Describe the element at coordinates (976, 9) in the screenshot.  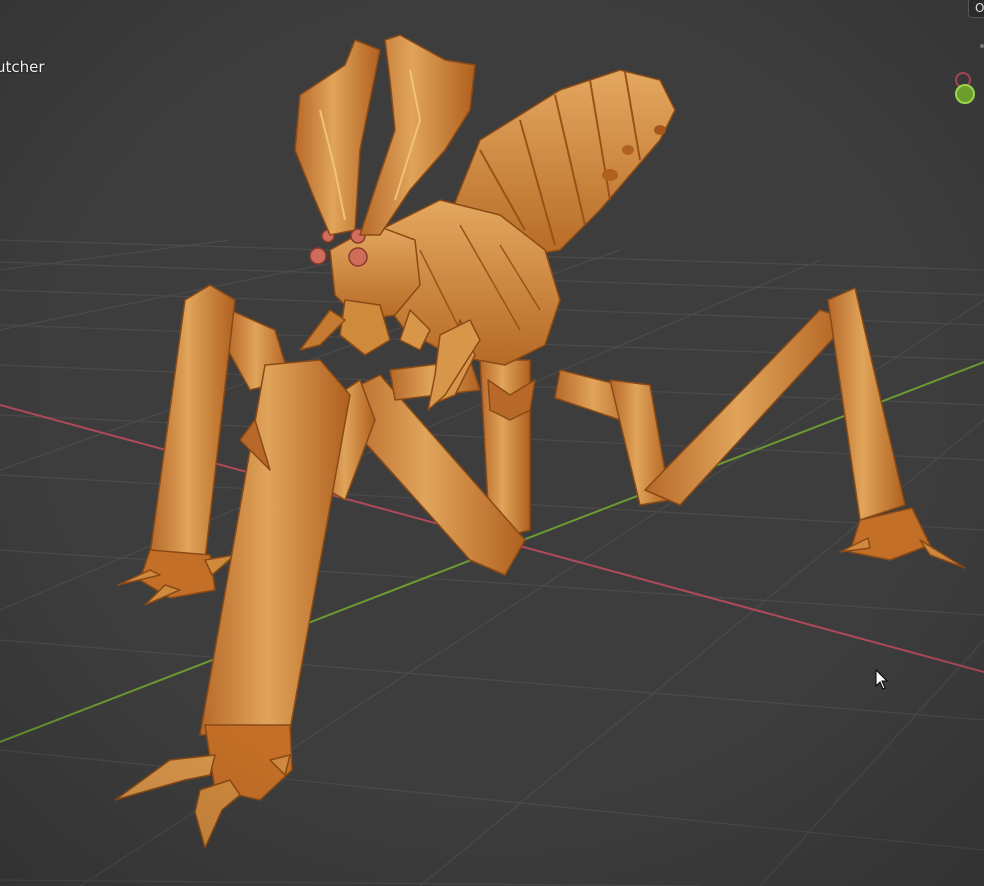
I see `viewport-overlay-button: O` at that location.